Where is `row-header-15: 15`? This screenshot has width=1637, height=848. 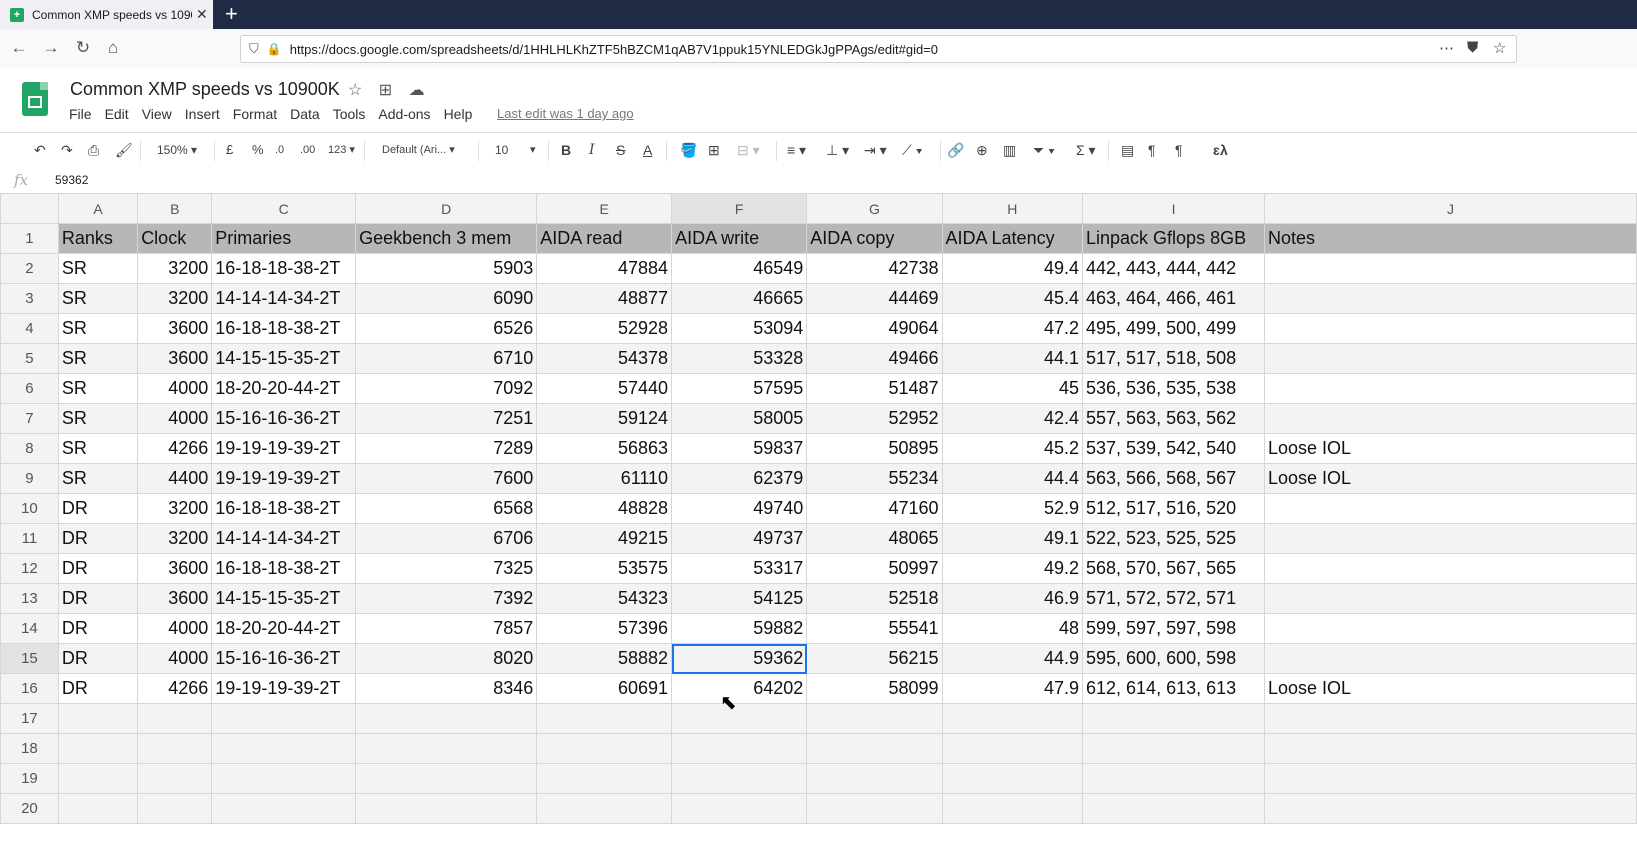
row-header-15: 15 is located at coordinates (29, 658).